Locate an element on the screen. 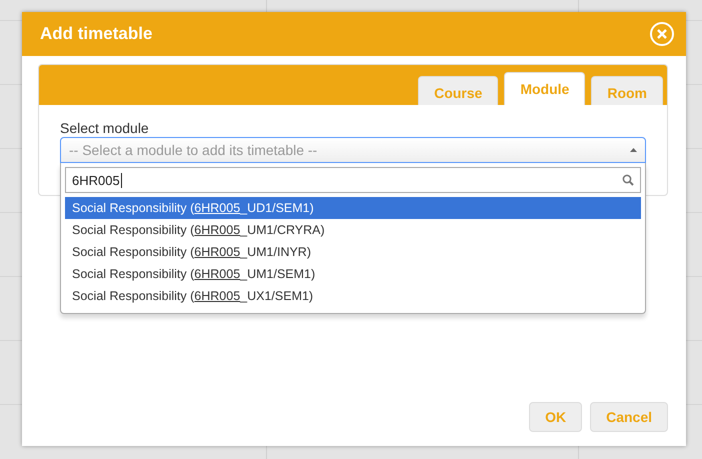 This screenshot has height=459, width=702. search-icon is located at coordinates (628, 180).